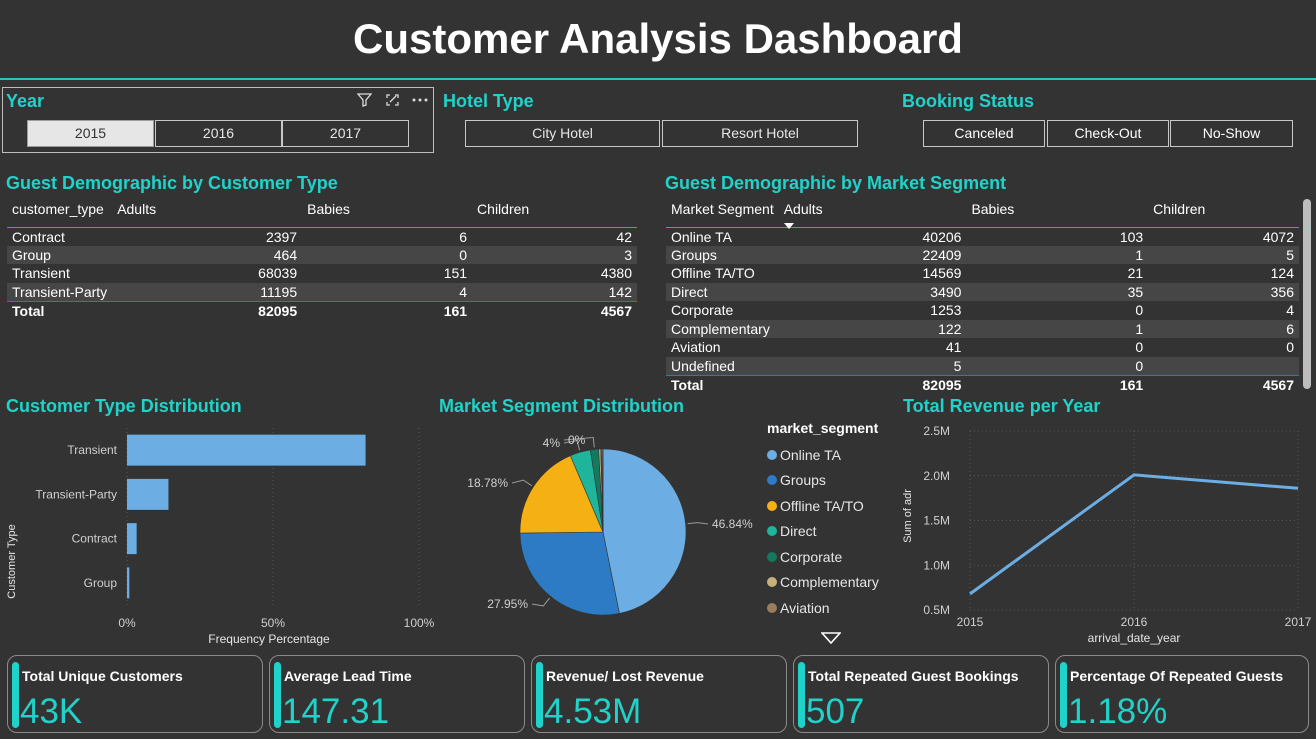 The height and width of the screenshot is (739, 1316). I want to click on kpi-card-unique-customers: Total Unique Customers 43K, so click(135, 694).